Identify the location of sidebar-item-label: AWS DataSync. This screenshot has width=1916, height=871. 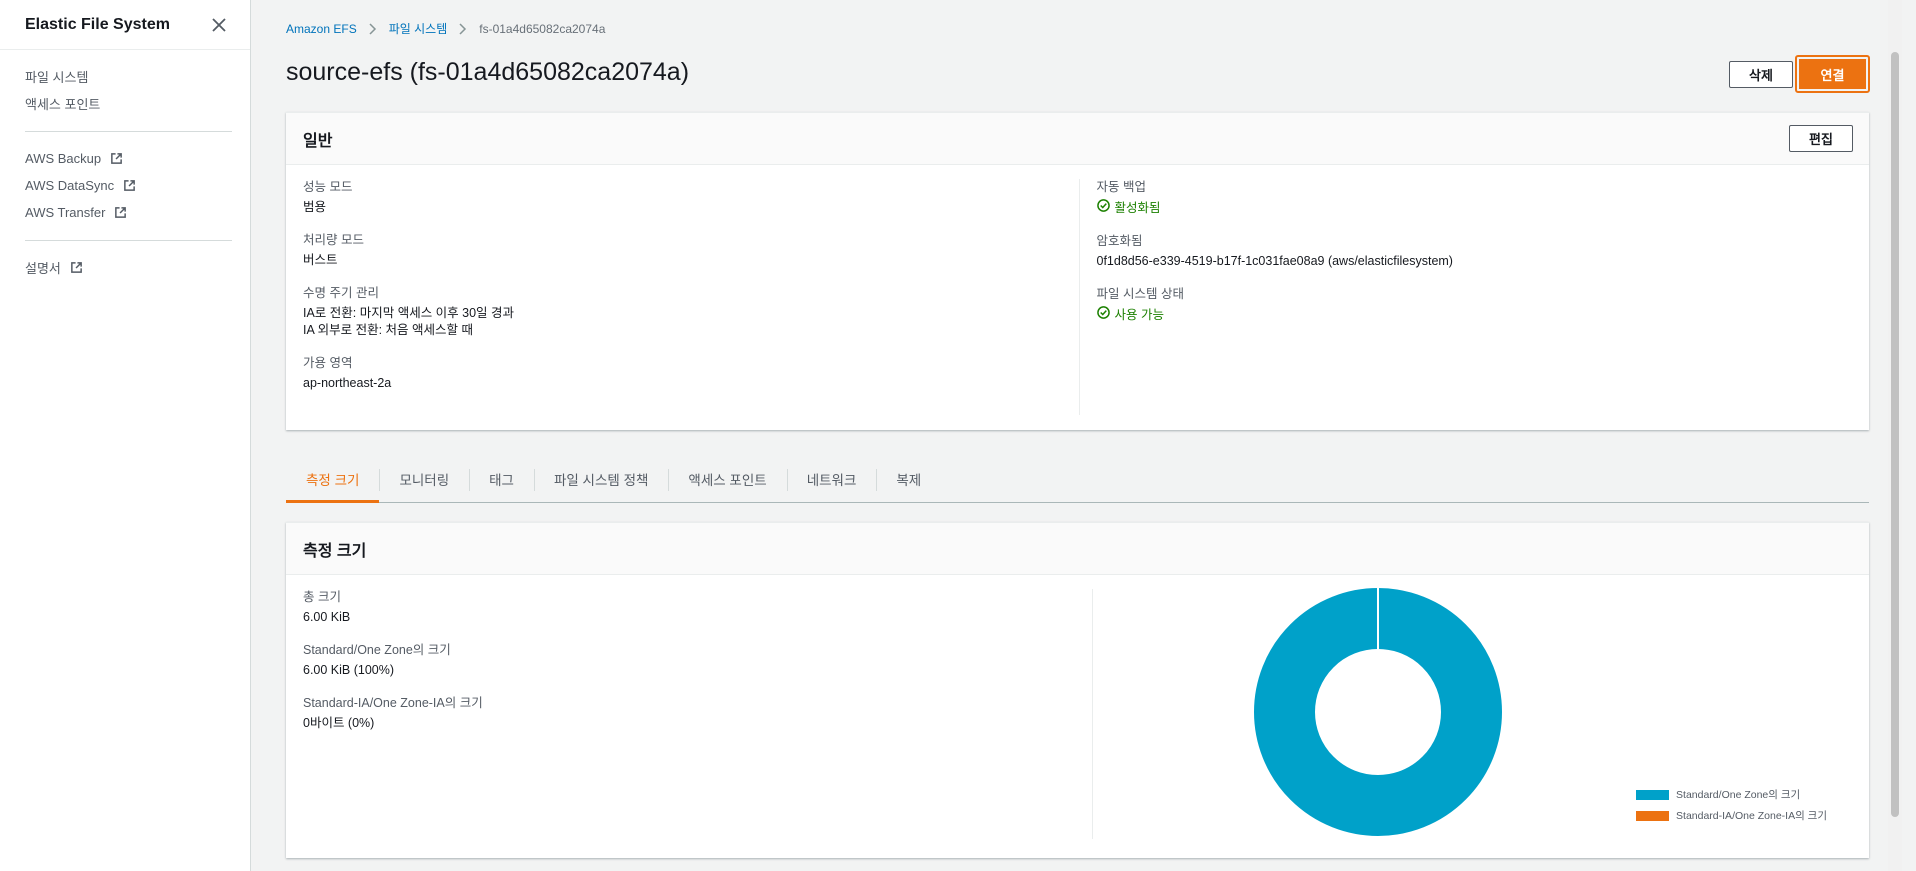
(70, 185).